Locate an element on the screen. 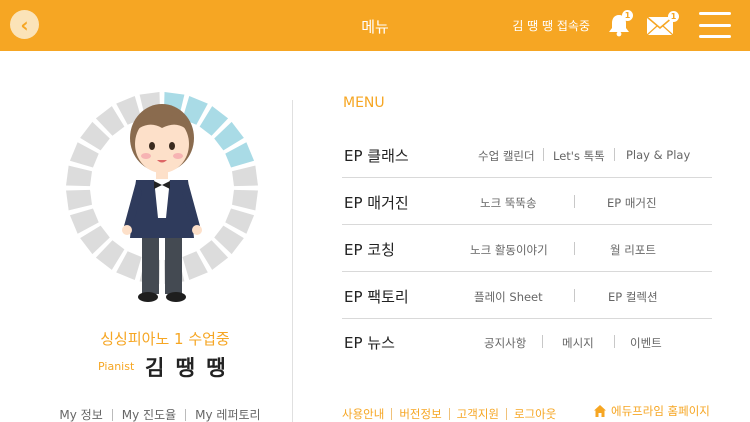 Image resolution: width=750 pixels, height=422 pixels. menu-title-factory: EP 팩토리 is located at coordinates (376, 296).